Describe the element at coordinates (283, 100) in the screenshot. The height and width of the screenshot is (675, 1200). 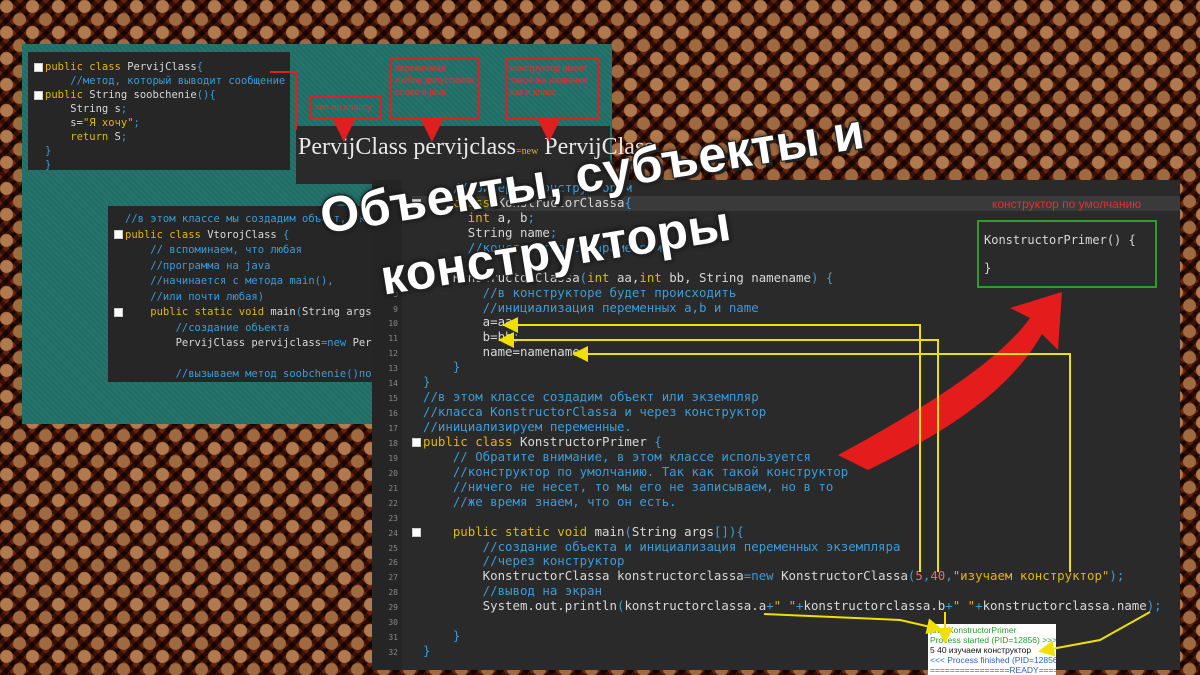
I see `red-connector-line` at that location.